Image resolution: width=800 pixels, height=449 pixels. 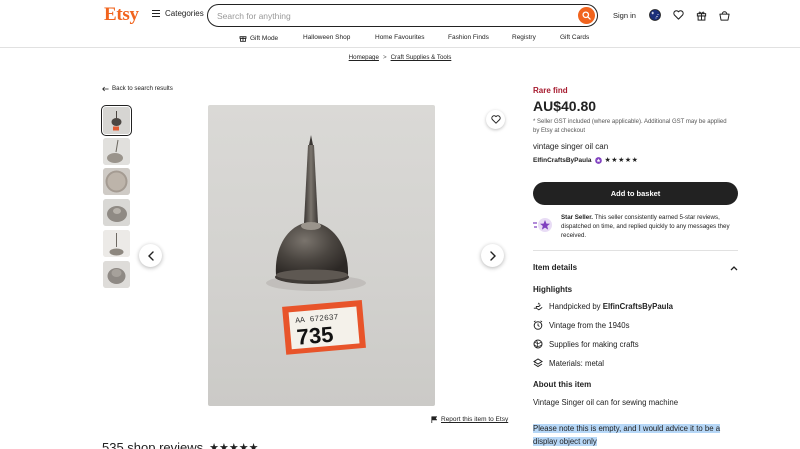 What do you see at coordinates (316, 245) in the screenshot?
I see `oil-can-photo: AA 672637 735` at bounding box center [316, 245].